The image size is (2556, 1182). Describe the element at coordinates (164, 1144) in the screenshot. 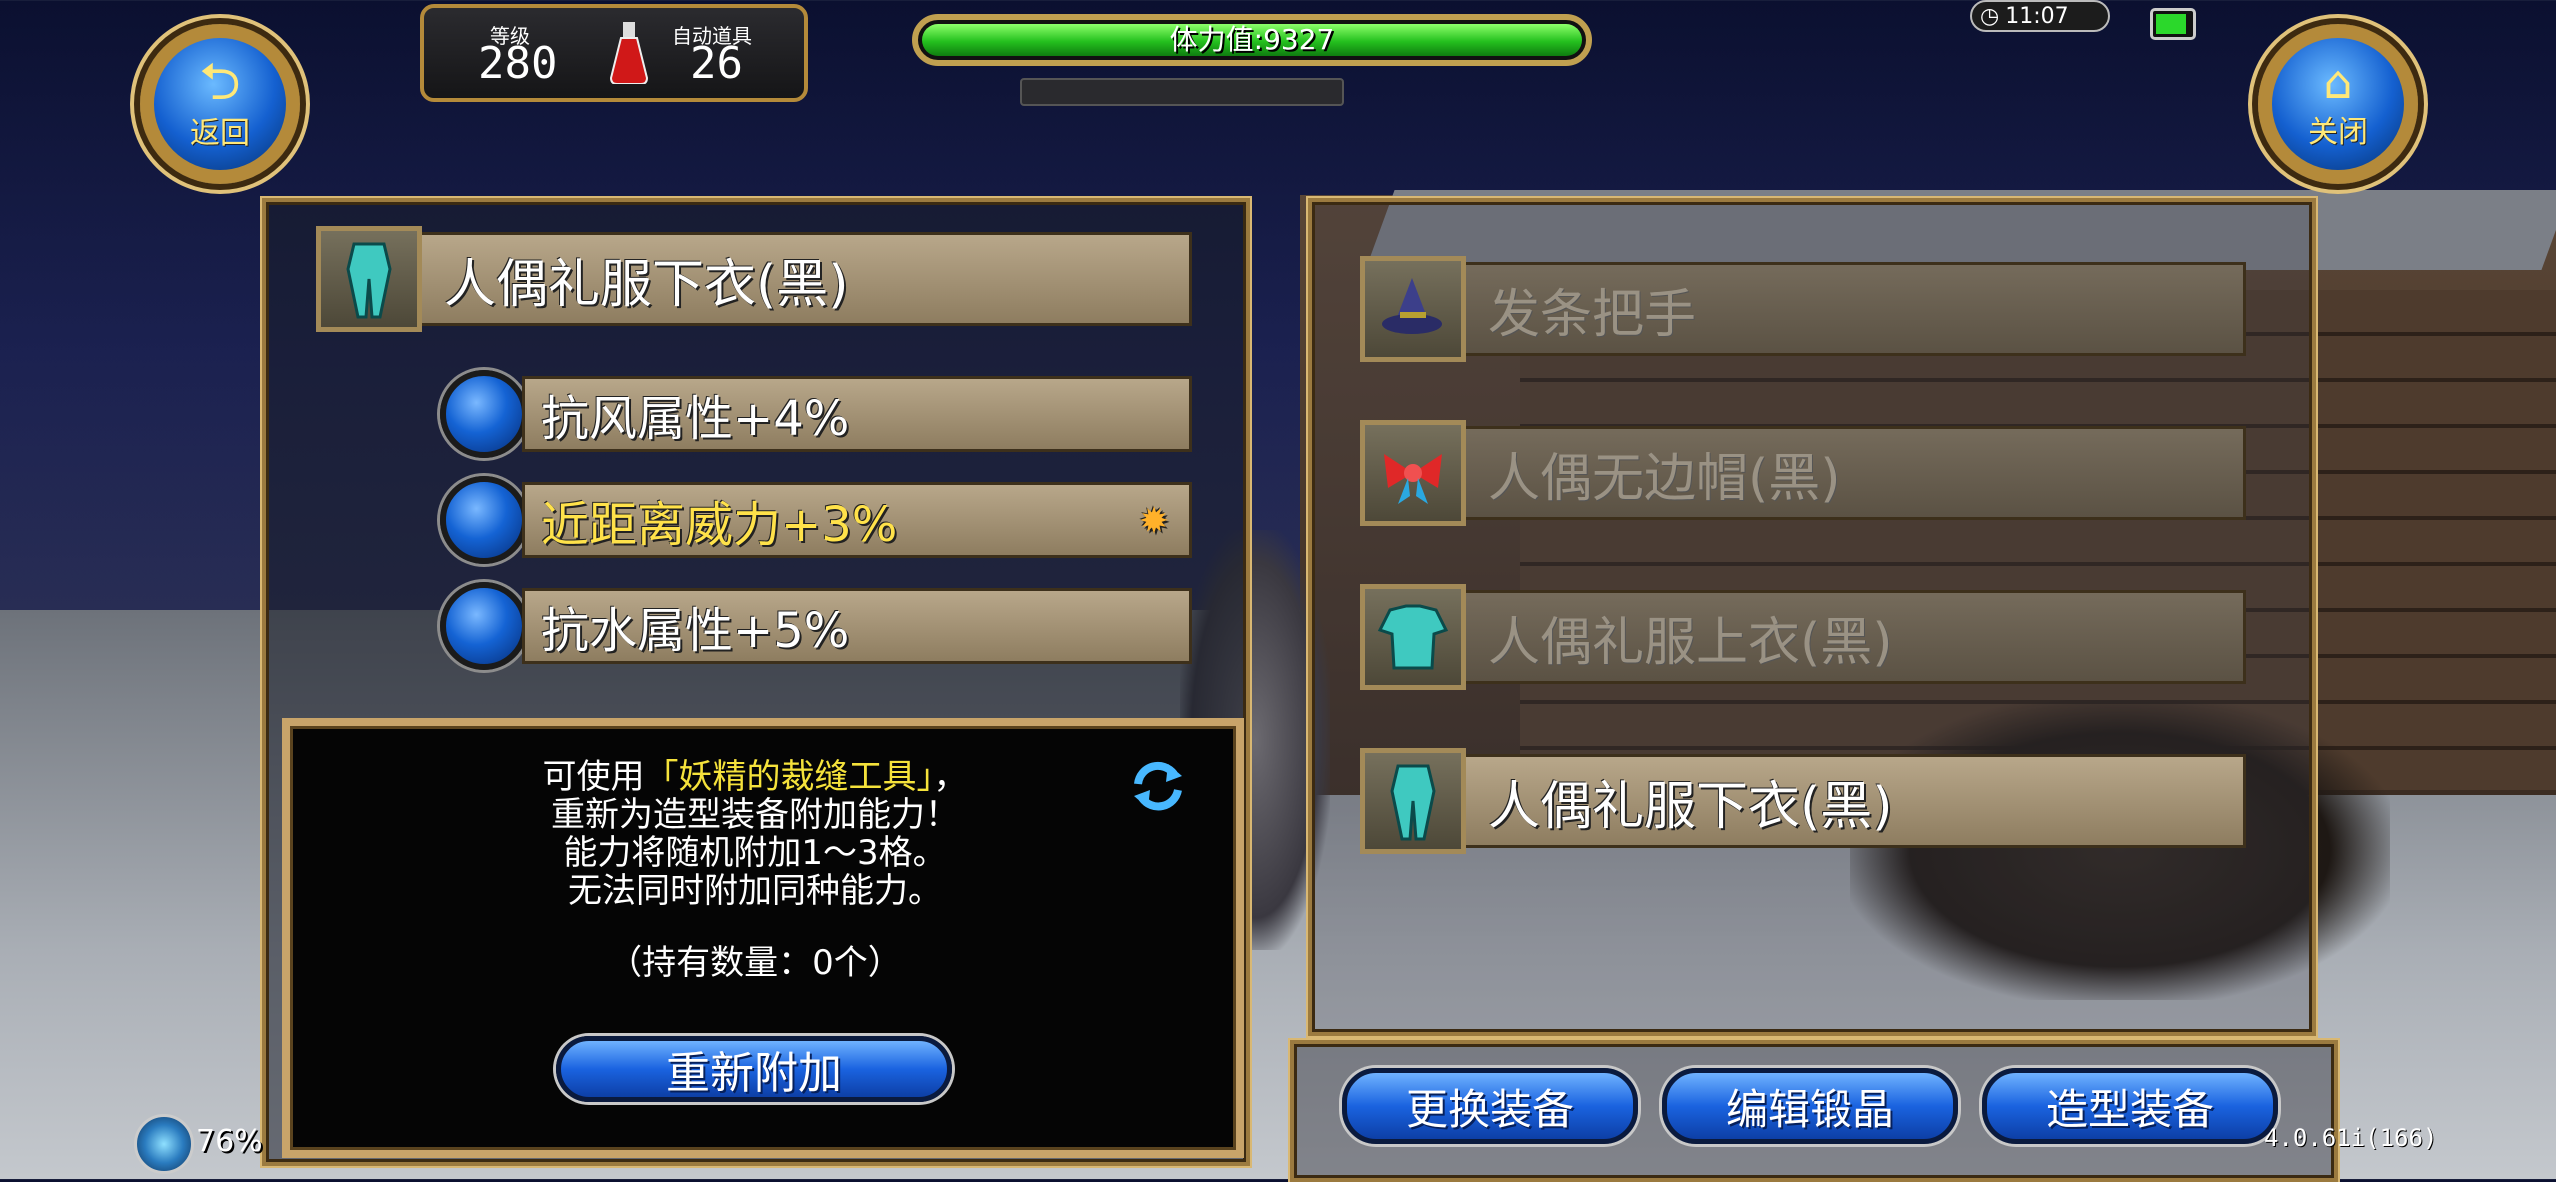

I see `network-orb-icon` at that location.